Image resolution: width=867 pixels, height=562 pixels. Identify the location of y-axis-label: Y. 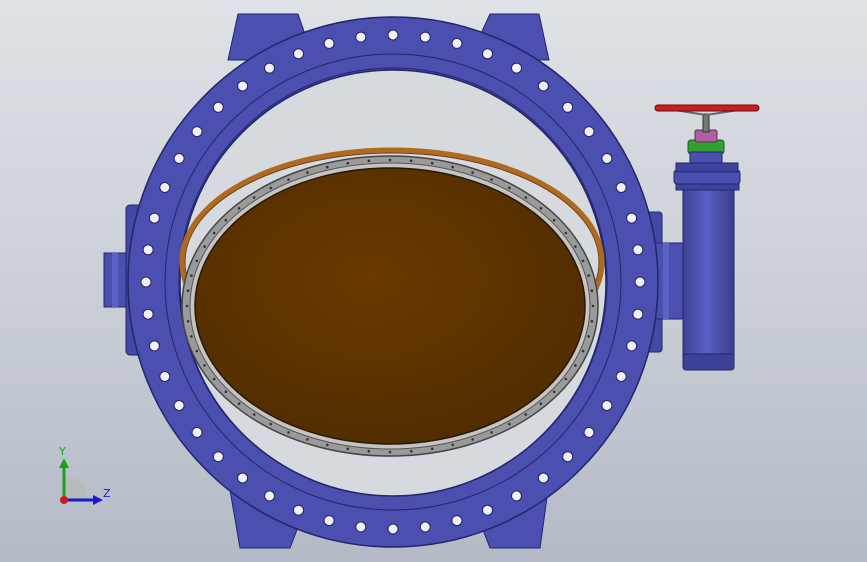
(62, 451).